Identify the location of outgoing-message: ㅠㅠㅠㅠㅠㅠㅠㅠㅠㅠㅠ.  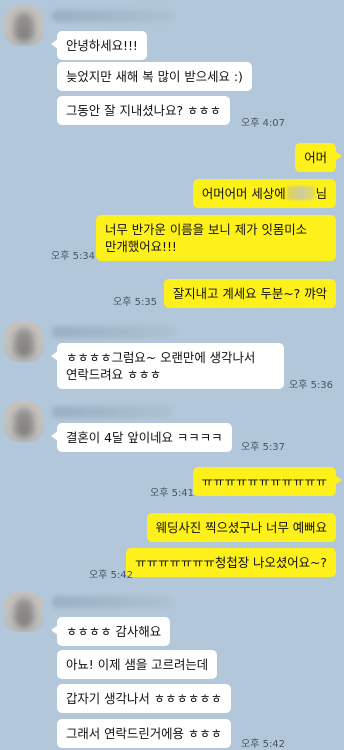
(267, 481).